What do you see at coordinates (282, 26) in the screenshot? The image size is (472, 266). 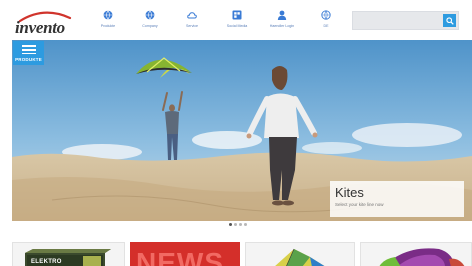 I see `nav-label: Haendler Login` at bounding box center [282, 26].